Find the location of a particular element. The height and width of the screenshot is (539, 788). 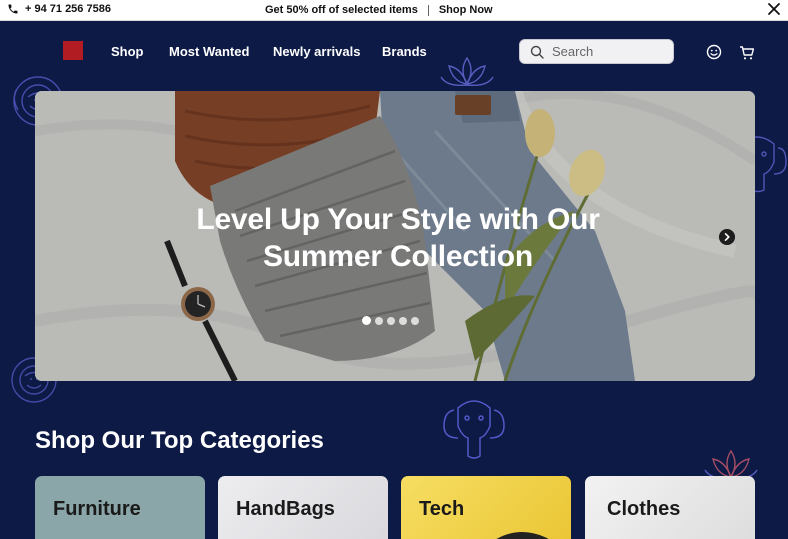

close-icon is located at coordinates (774, 9).